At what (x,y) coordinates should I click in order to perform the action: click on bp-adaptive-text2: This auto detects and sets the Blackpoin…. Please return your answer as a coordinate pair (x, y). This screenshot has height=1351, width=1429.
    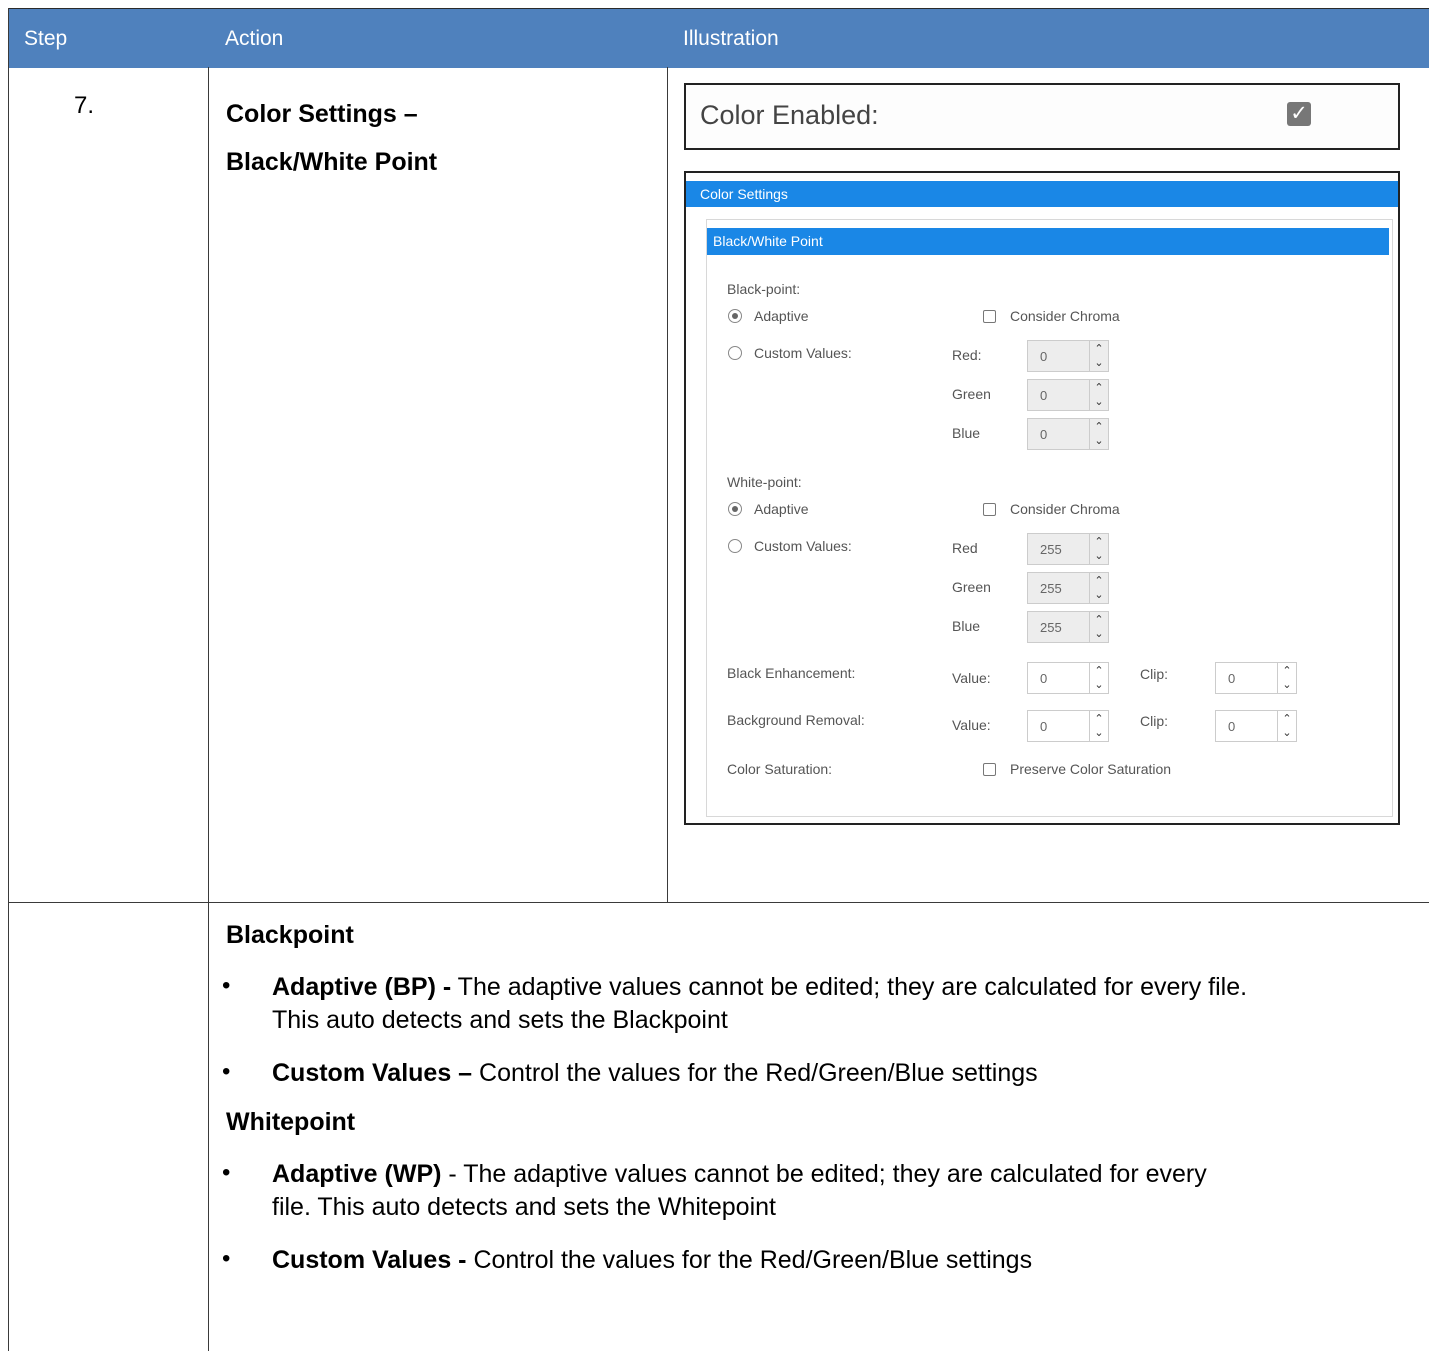
    Looking at the image, I should click on (500, 1020).